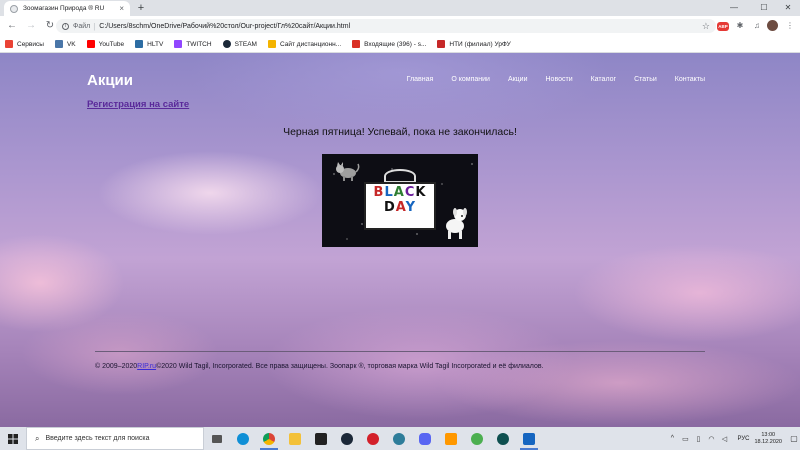  What do you see at coordinates (400, 351) in the screenshot?
I see `footer-divider` at bounding box center [400, 351].